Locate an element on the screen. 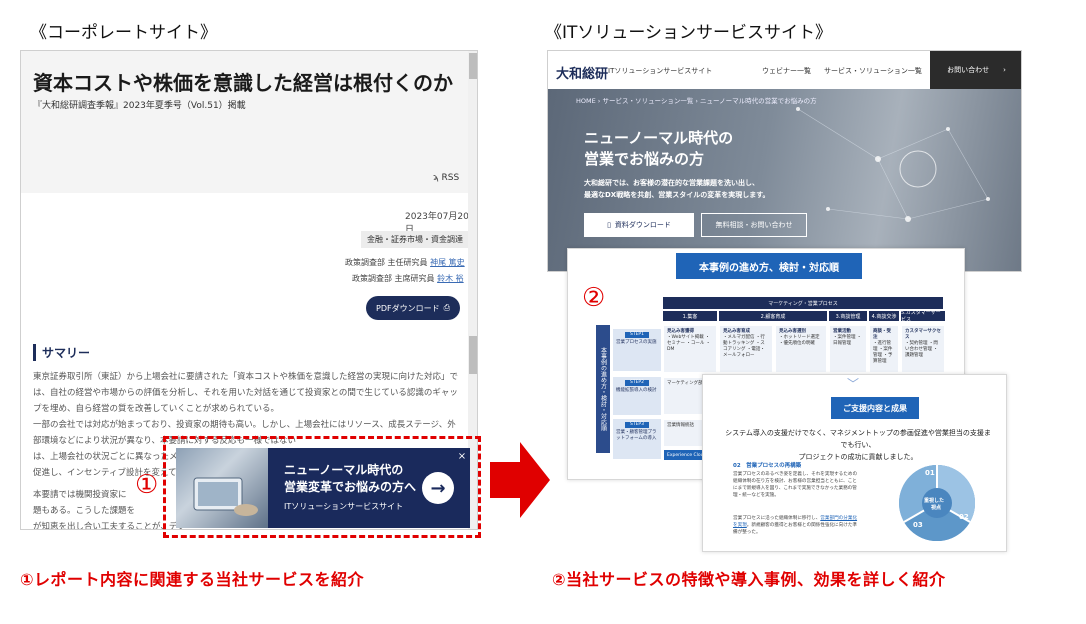  marker-one: ① is located at coordinates (147, 485).